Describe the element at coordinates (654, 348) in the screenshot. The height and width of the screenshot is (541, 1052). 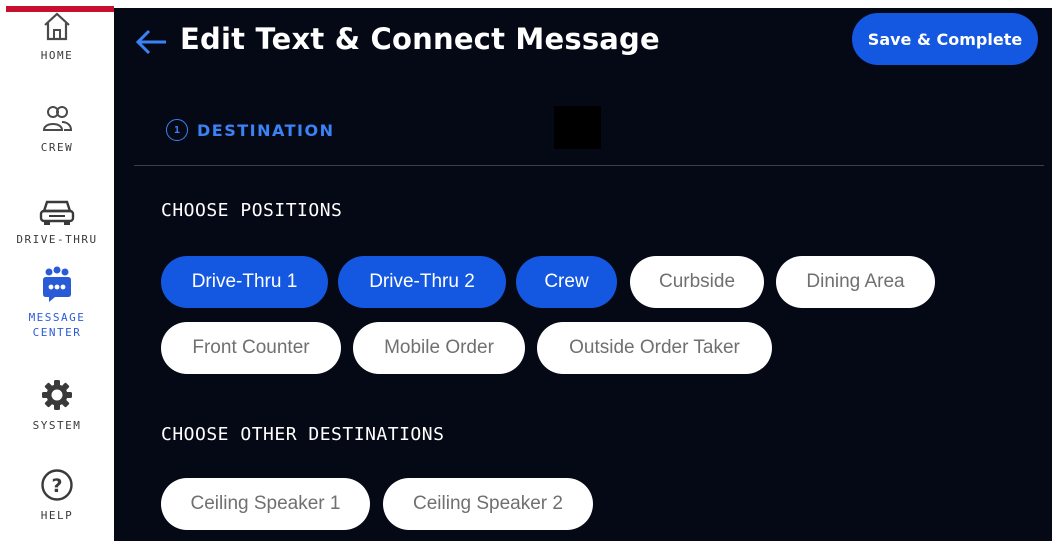
I see `position-chip-outside-order-taker: Outside Order Taker` at that location.